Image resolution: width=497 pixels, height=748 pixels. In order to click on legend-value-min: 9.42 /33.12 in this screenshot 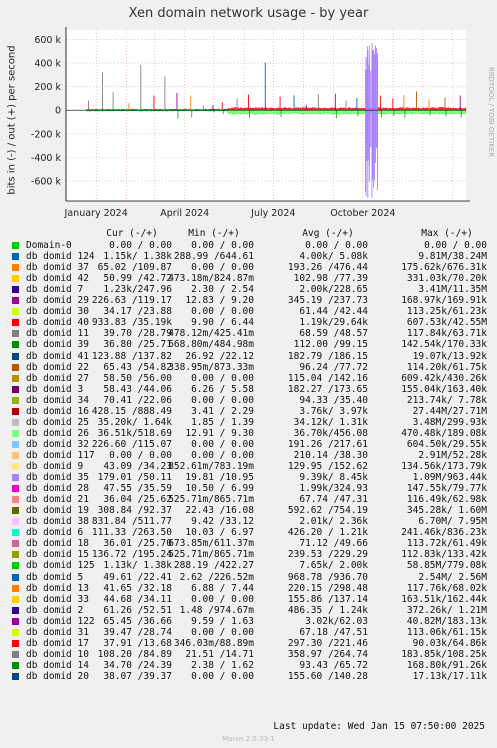, I will do `click(222, 522)`.